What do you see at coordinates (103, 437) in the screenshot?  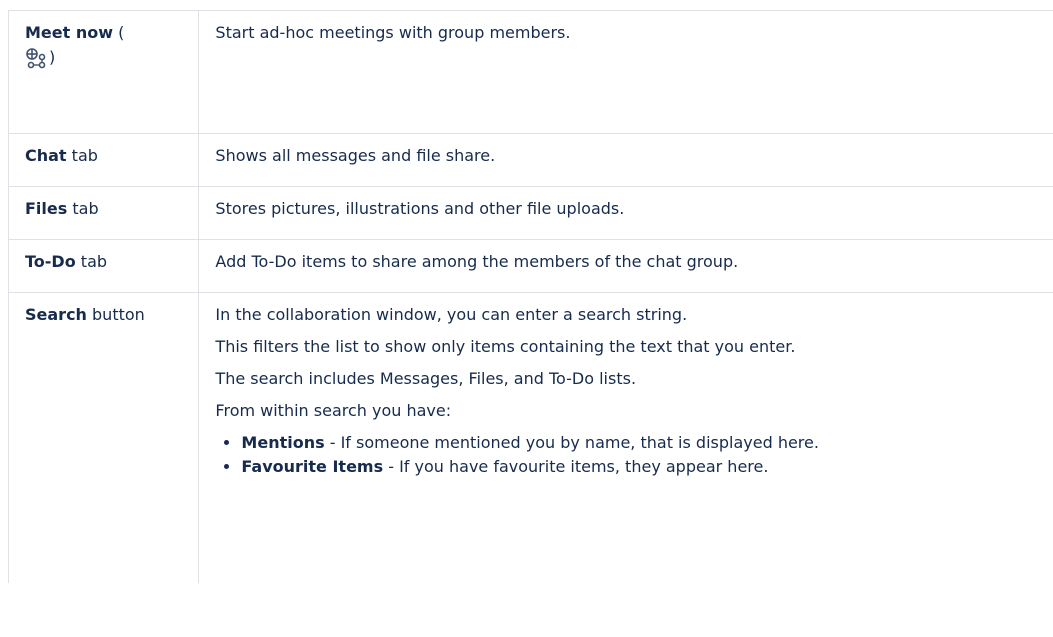 I see `term-cell: Search button` at bounding box center [103, 437].